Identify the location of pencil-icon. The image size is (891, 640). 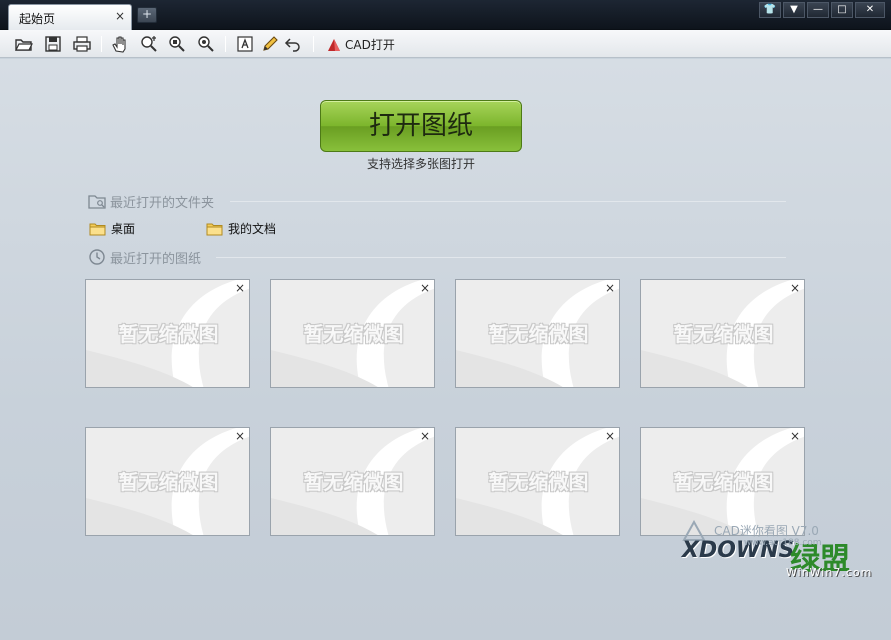
(270, 44).